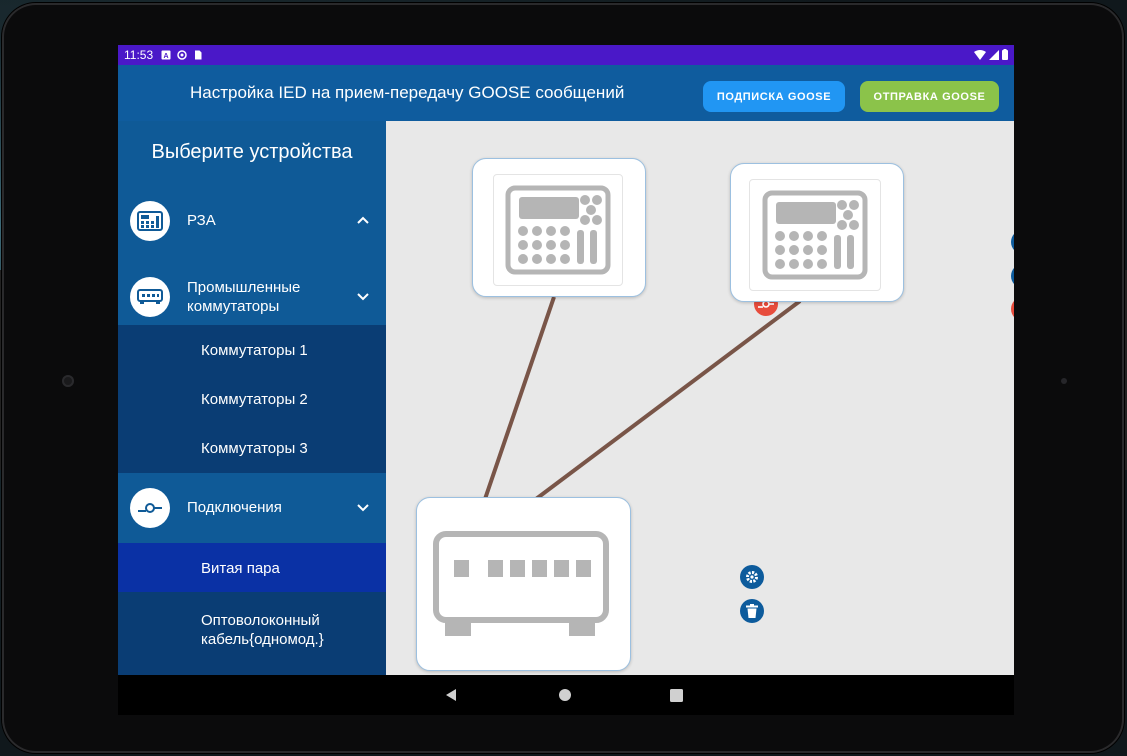  I want to click on trash-icon, so click(752, 611).